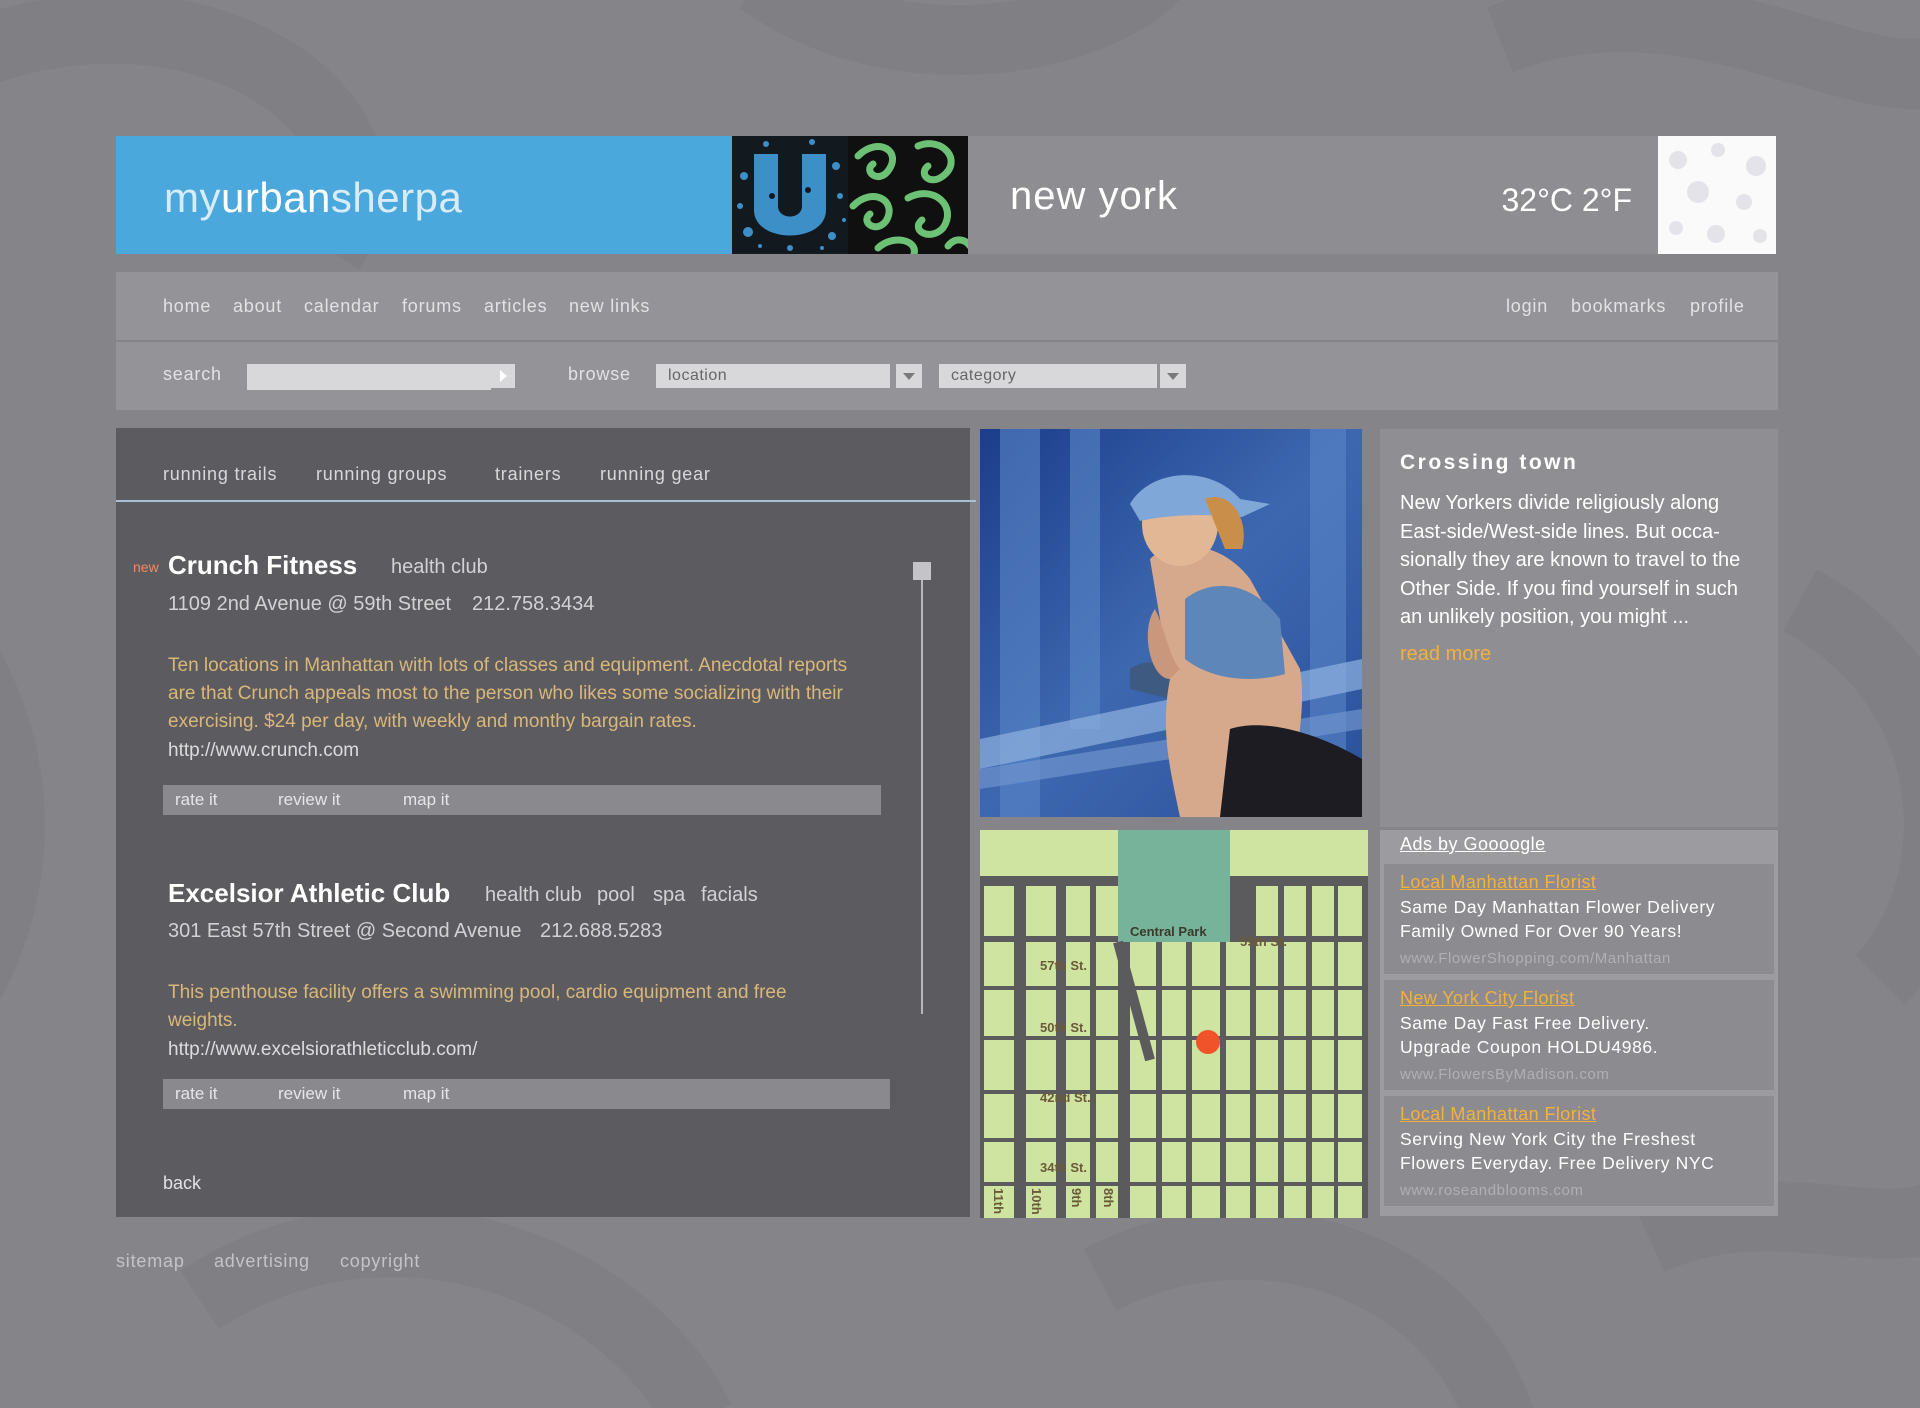 Image resolution: width=1920 pixels, height=1408 pixels. I want to click on ad-text: Flowers Everyday. Free Delivery NYC, so click(1557, 1163).